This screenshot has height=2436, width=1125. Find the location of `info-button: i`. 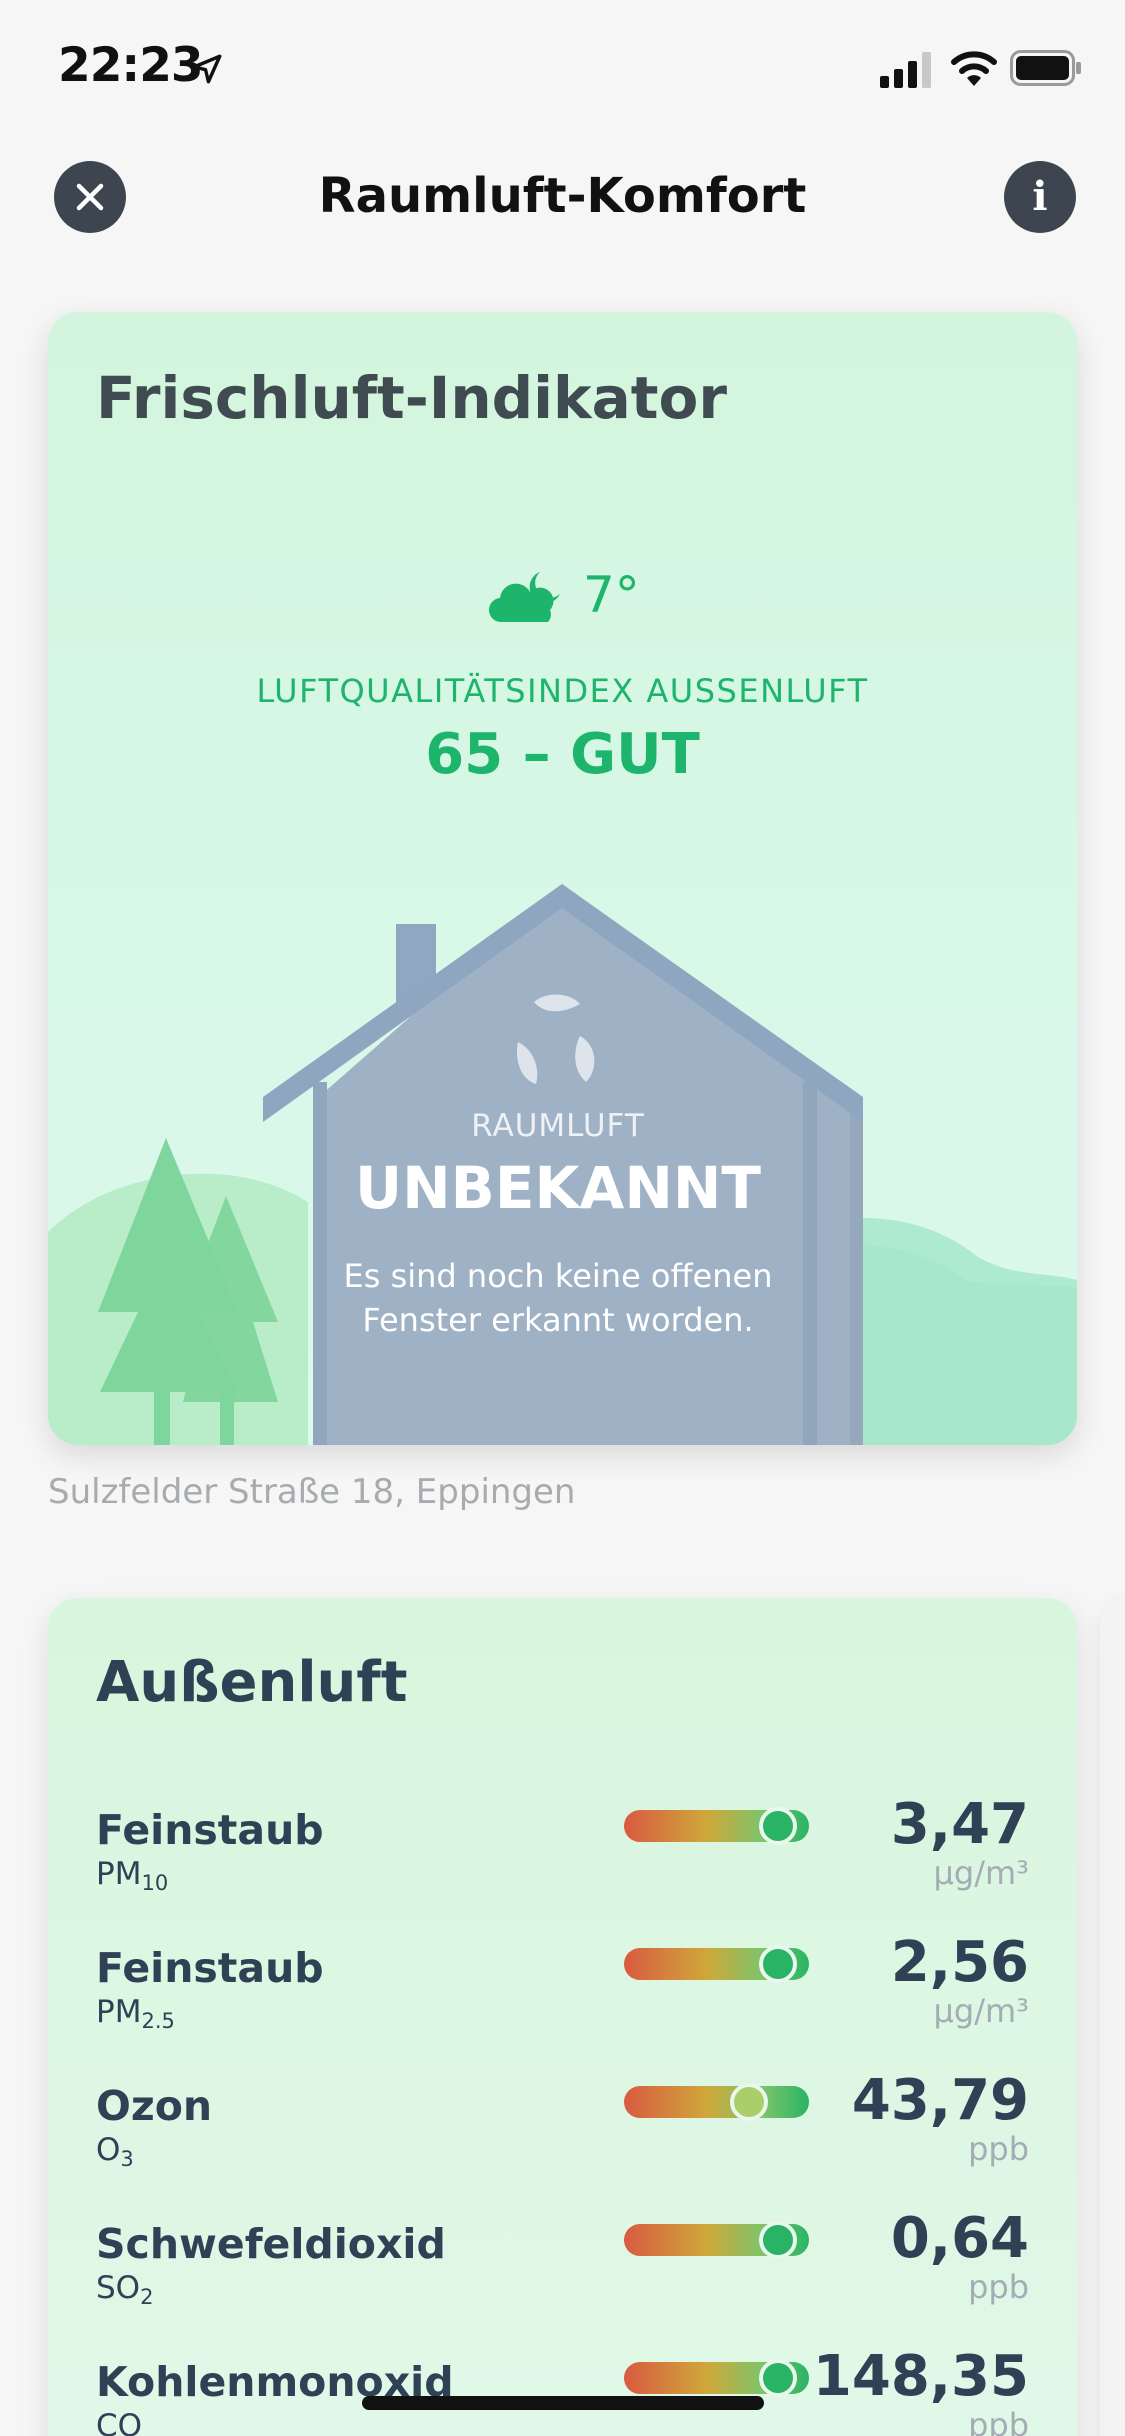

info-button: i is located at coordinates (1040, 197).